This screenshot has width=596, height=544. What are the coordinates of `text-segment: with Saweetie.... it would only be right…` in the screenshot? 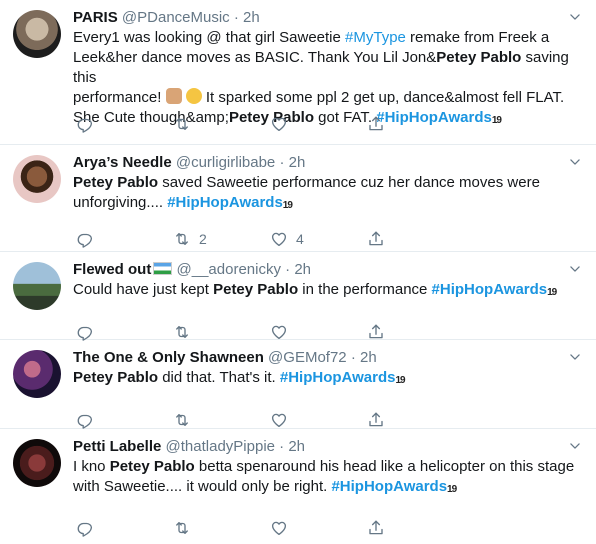 It's located at (202, 486).